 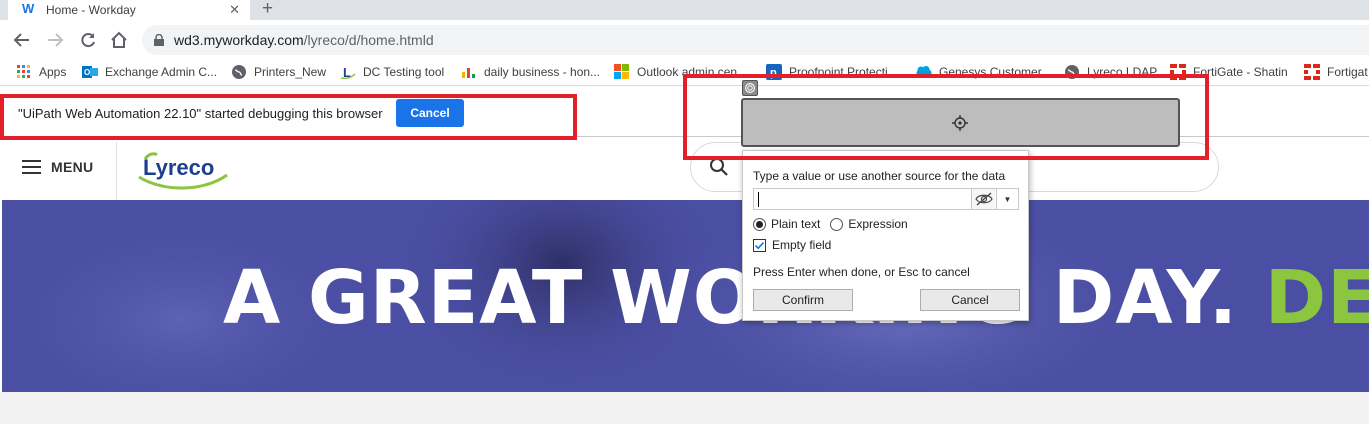 I want to click on chart-icon, so click(x=468, y=73).